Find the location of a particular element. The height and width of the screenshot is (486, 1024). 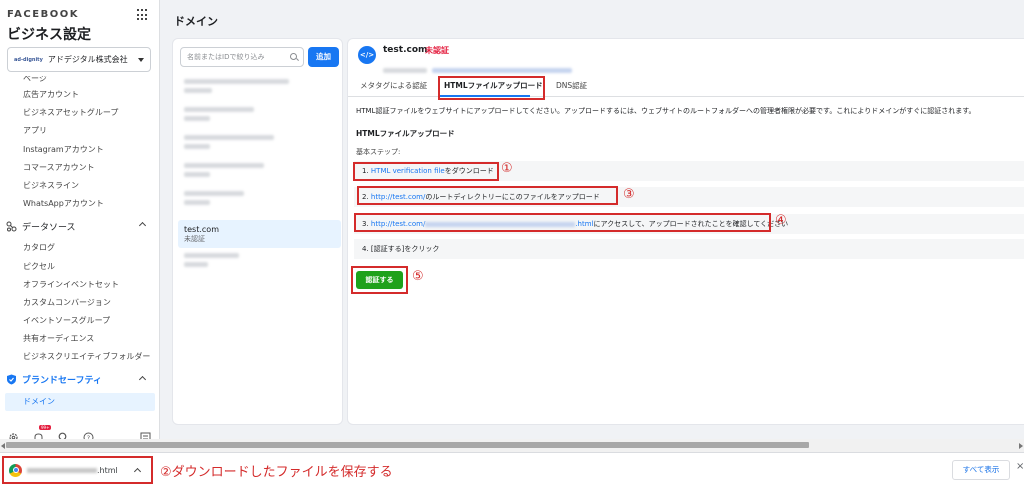

sidebar-item-custom-conversions: カスタムコンバージョン is located at coordinates (80, 303).